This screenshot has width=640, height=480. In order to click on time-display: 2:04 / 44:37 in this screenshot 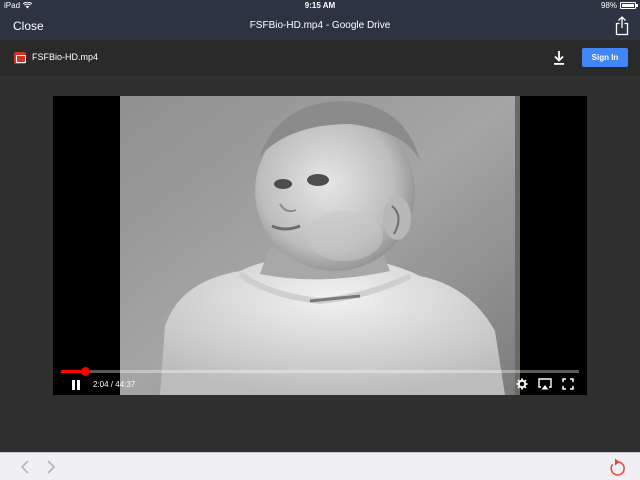, I will do `click(114, 384)`.